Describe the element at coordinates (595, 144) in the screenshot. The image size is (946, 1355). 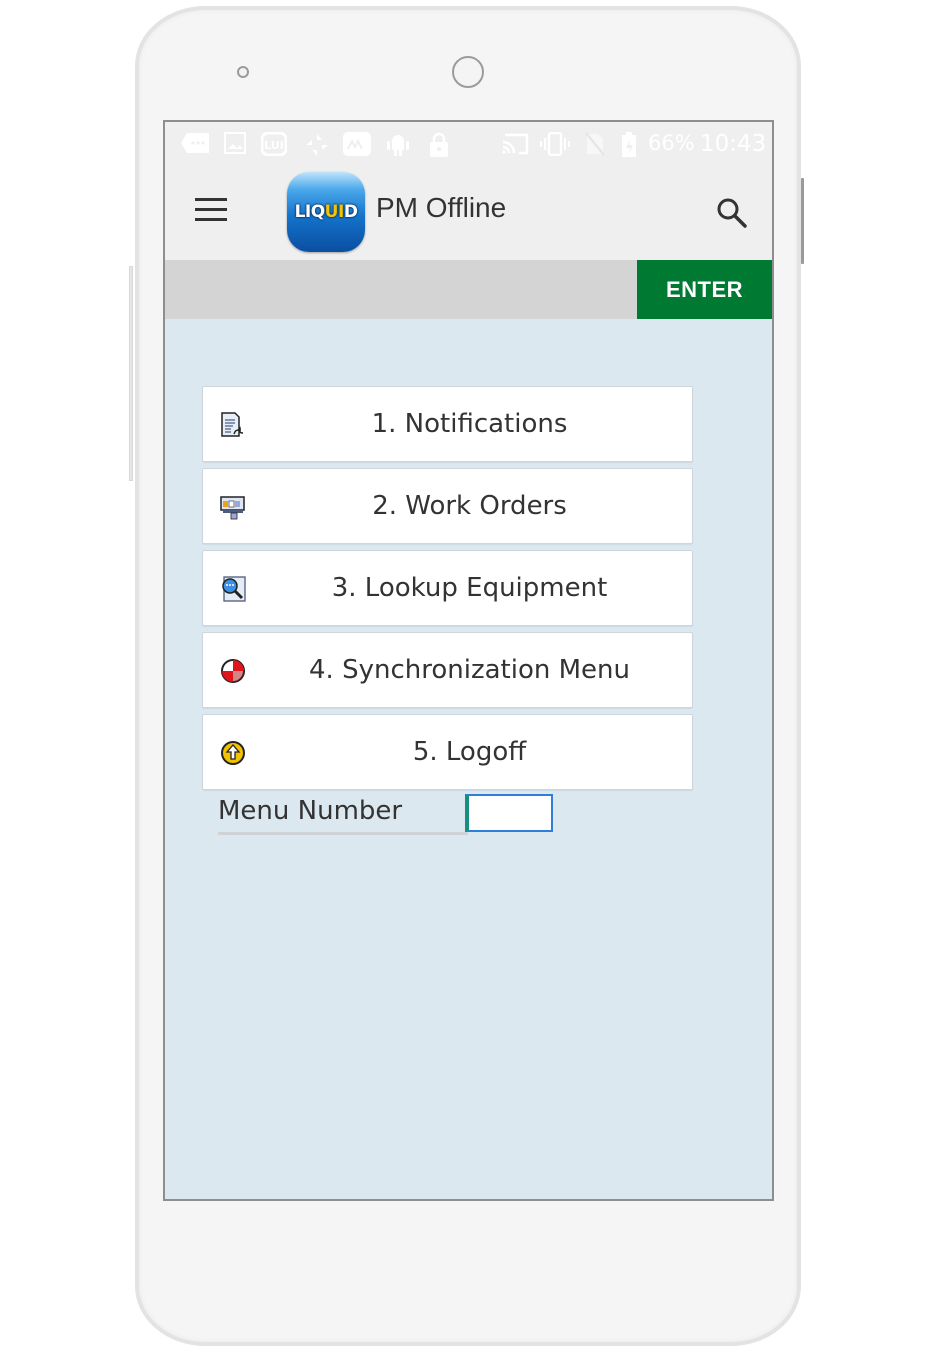
I see `no-sim-icon` at that location.